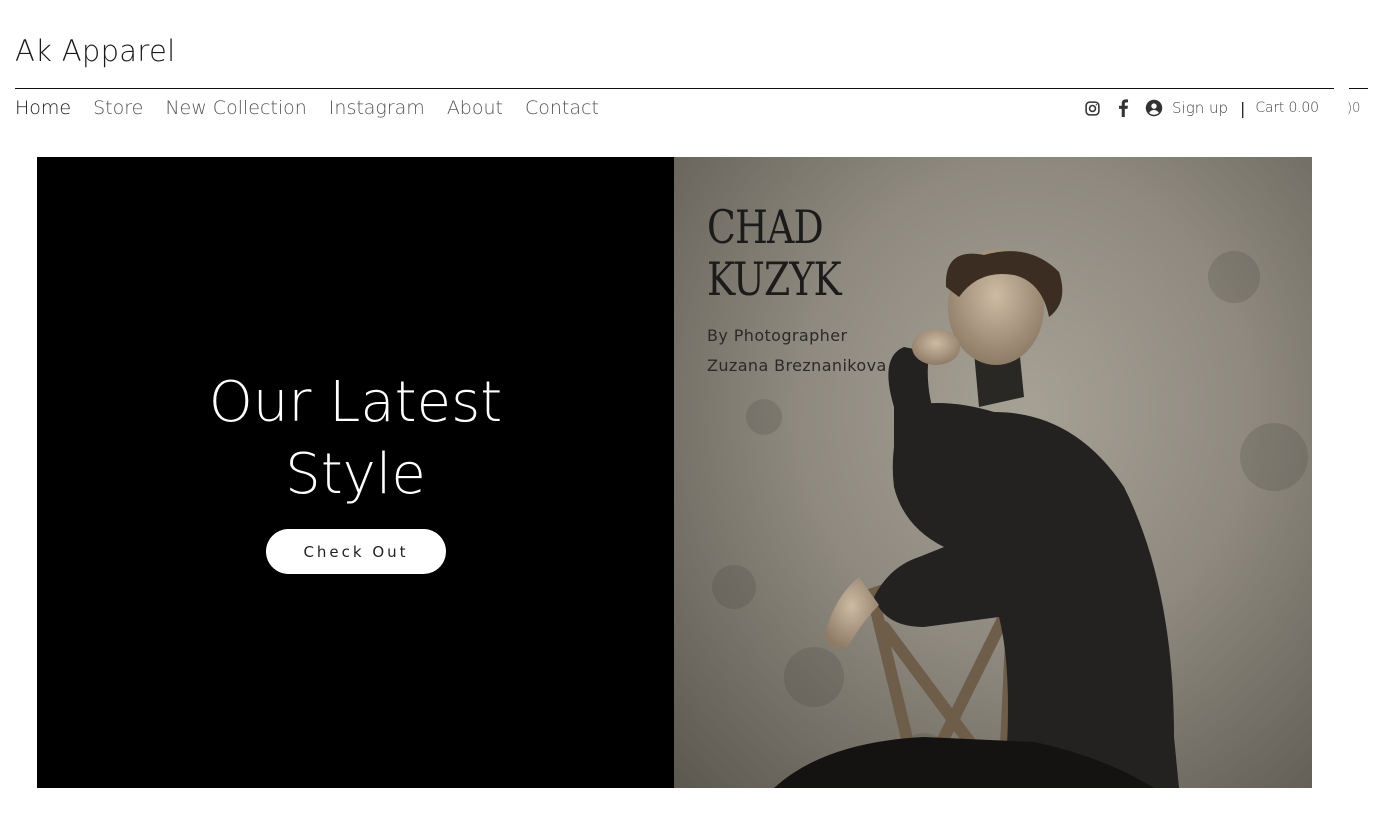 The width and height of the screenshot is (1383, 831). What do you see at coordinates (95, 51) in the screenshot?
I see `site-title: Ak Apparel` at bounding box center [95, 51].